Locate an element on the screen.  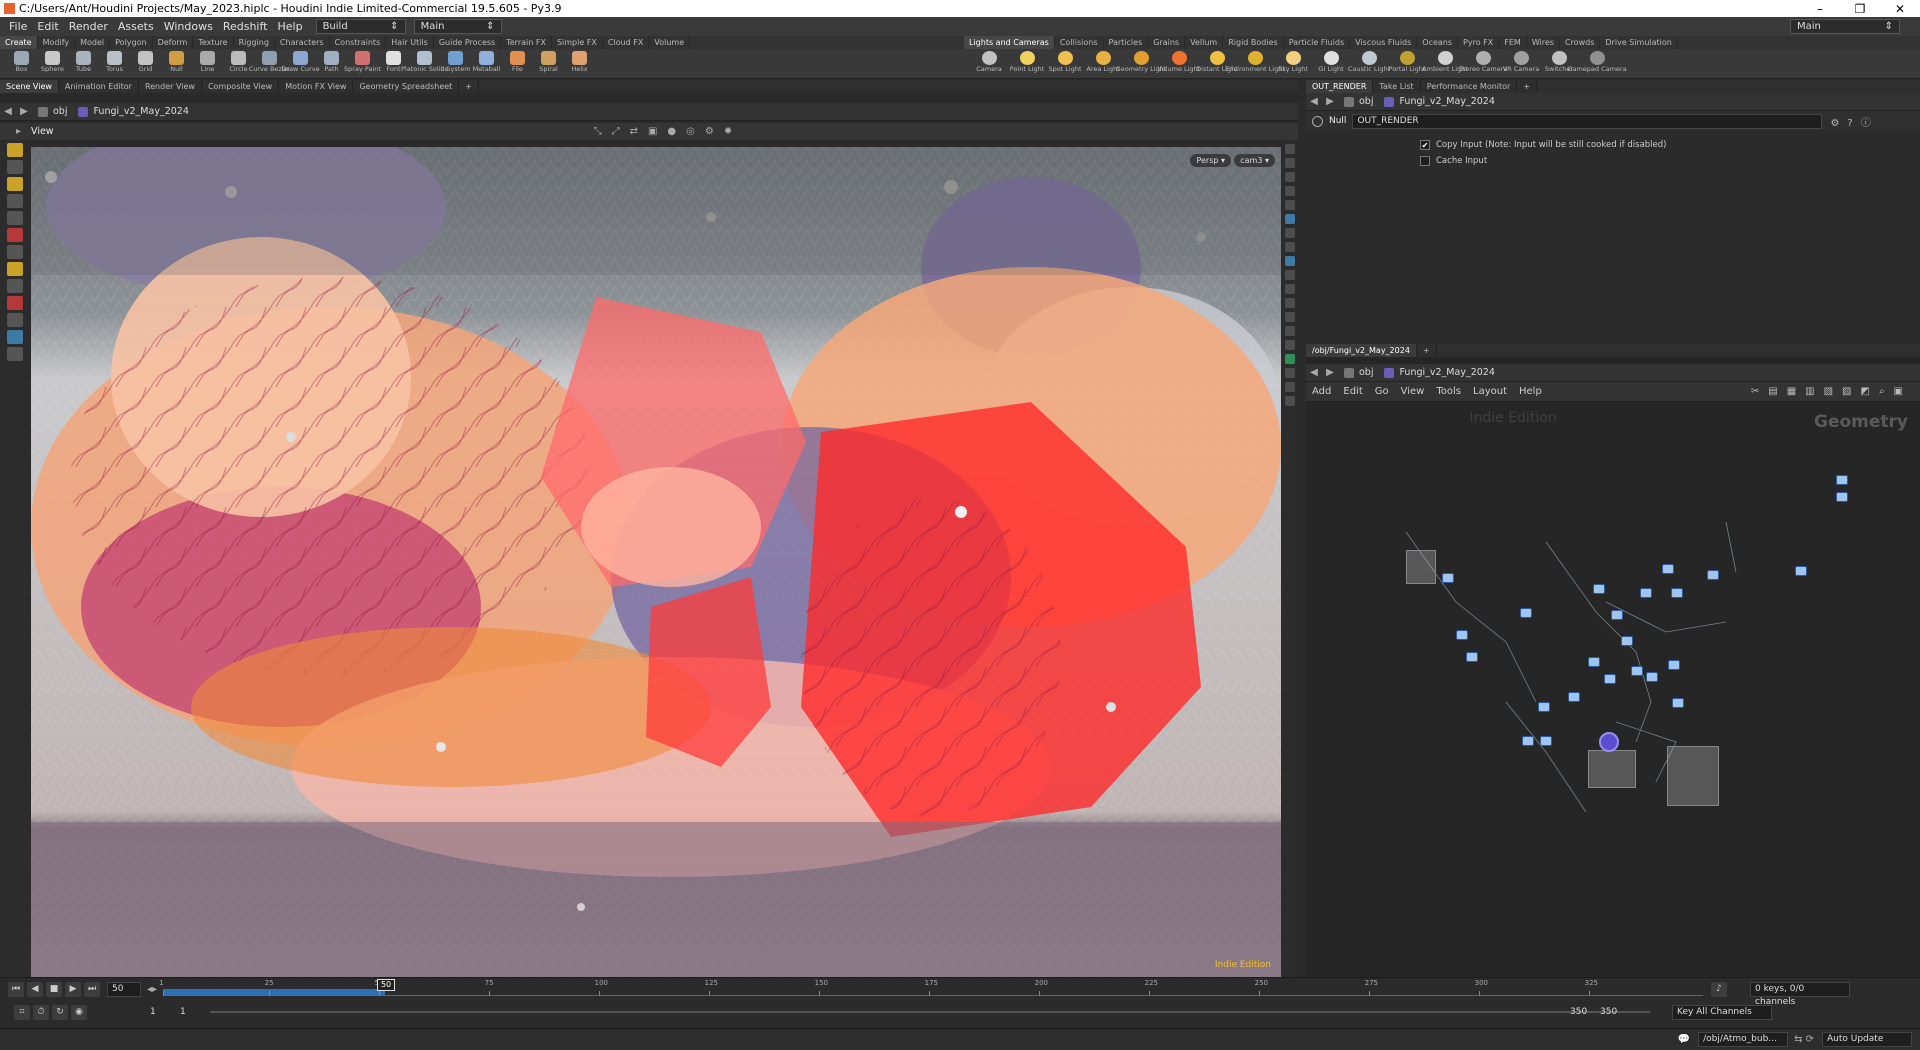
tool-path: Path is located at coordinates (331, 64).